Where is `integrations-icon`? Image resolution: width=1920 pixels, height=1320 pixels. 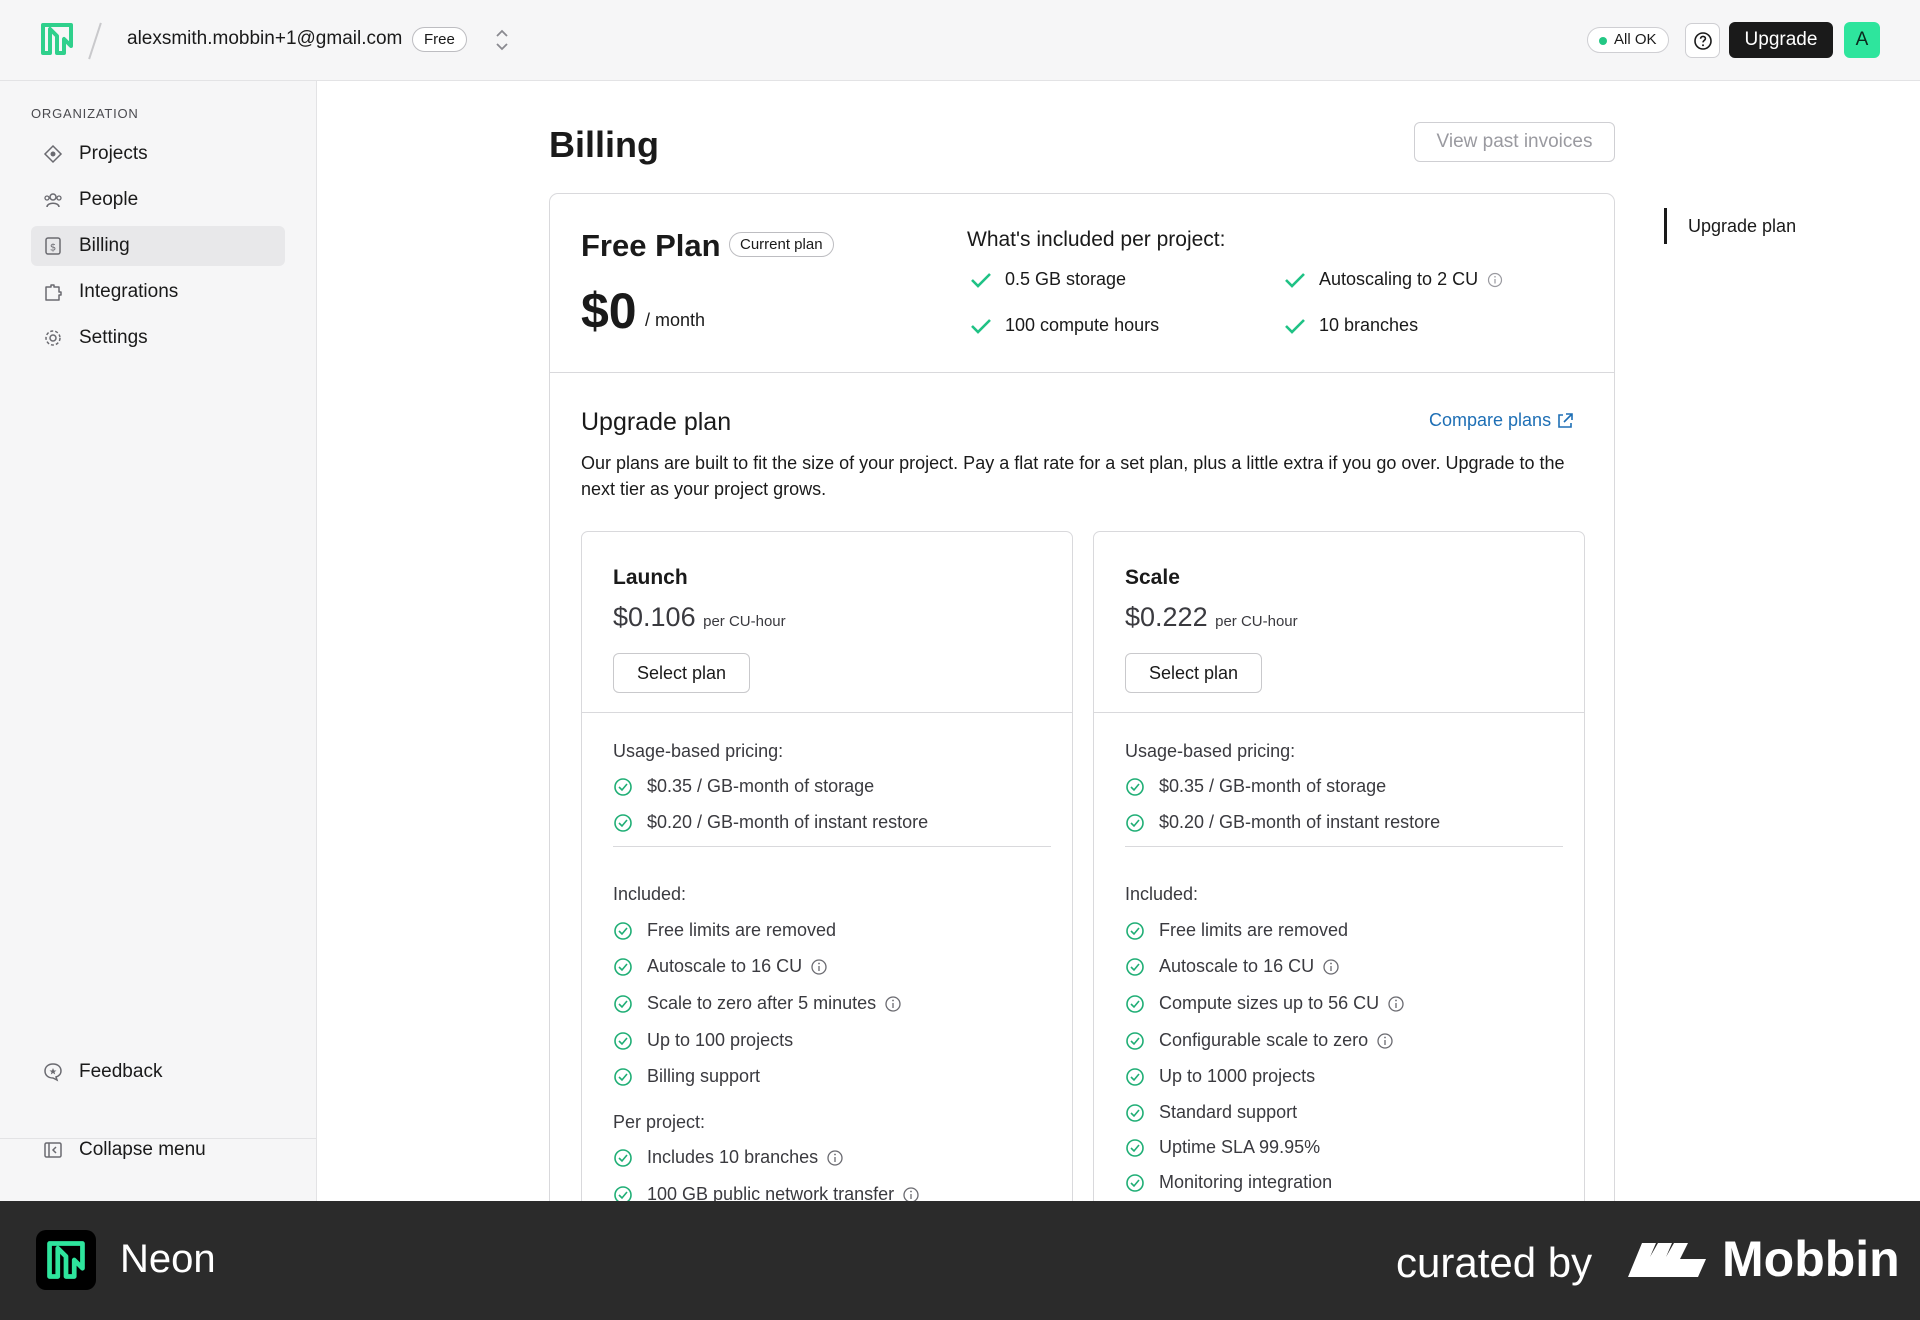 integrations-icon is located at coordinates (53, 292).